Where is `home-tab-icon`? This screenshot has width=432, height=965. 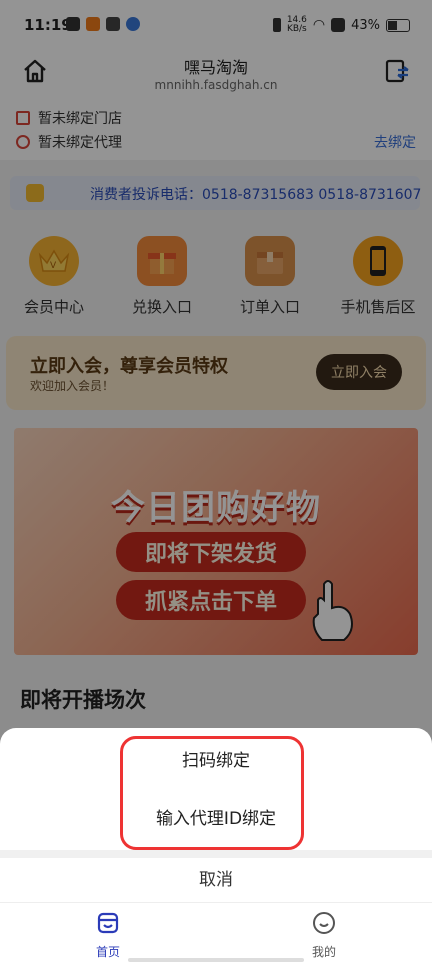 home-tab-icon is located at coordinates (108, 923).